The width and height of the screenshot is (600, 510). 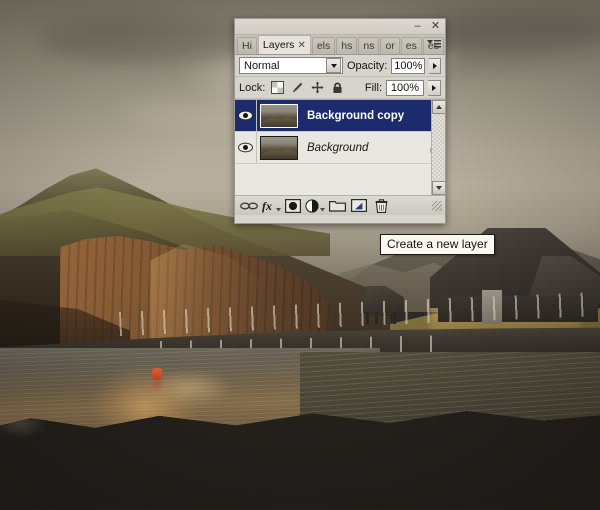 I want to click on layers-bottom-toolbar: fx, so click(x=340, y=205).